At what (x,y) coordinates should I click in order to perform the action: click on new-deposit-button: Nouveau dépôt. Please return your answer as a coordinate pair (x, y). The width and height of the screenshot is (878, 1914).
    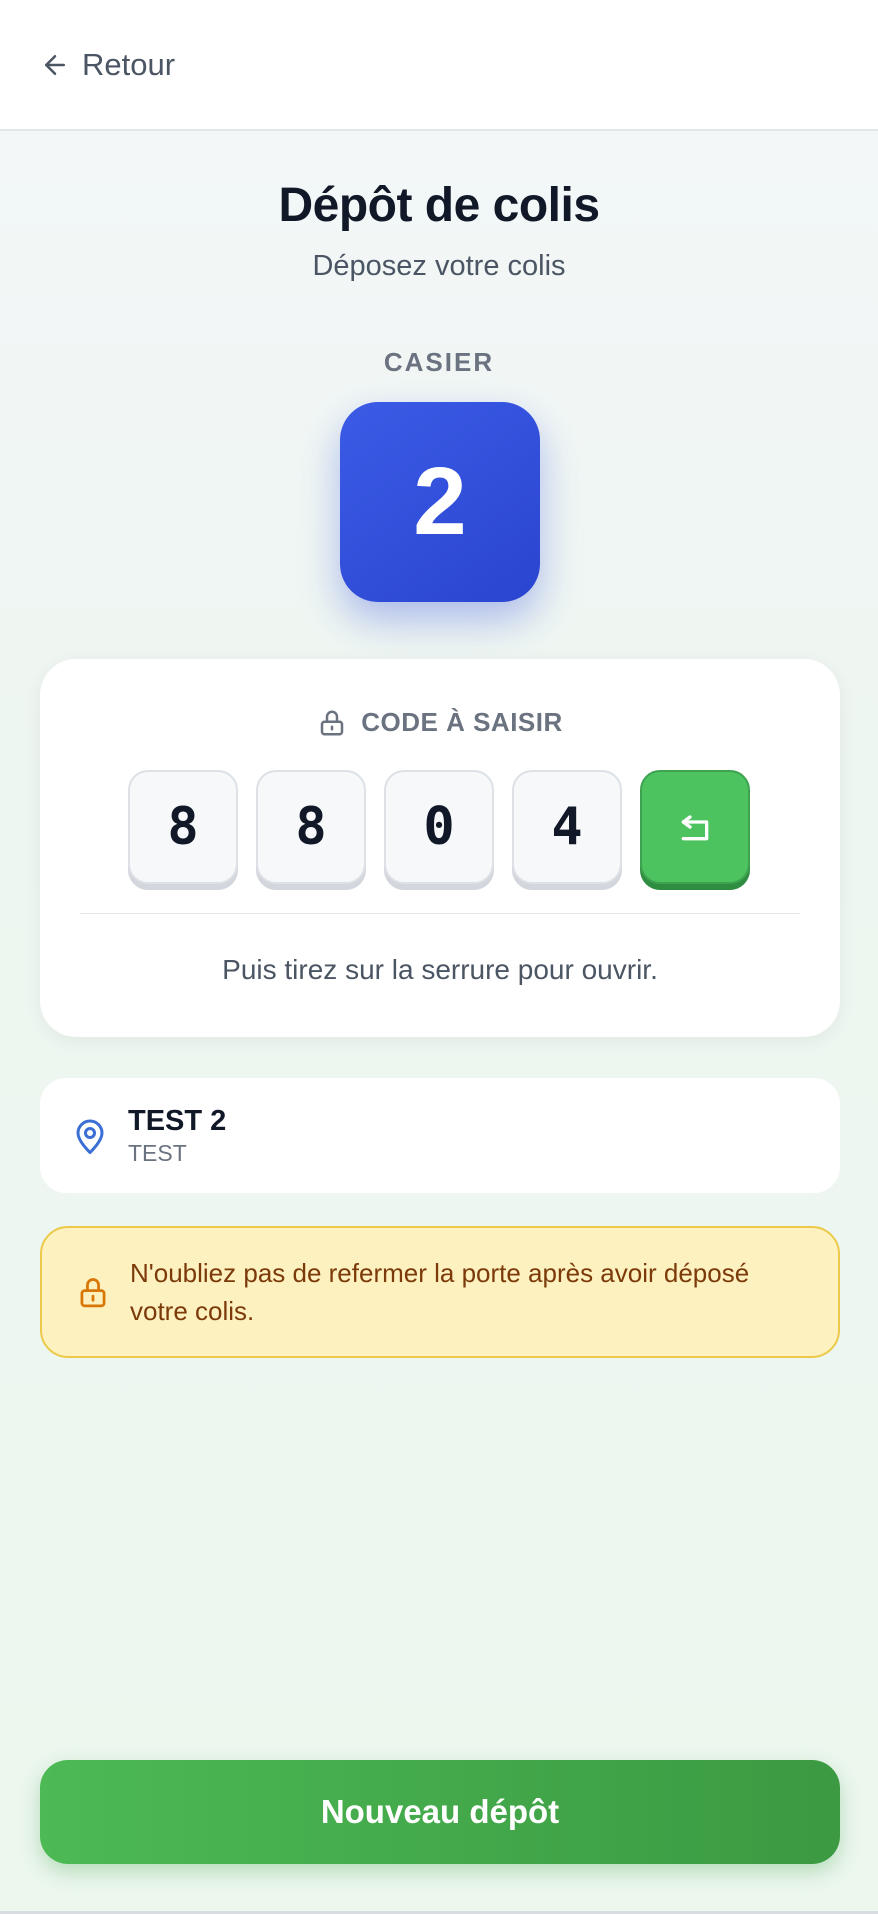
    Looking at the image, I should click on (440, 1812).